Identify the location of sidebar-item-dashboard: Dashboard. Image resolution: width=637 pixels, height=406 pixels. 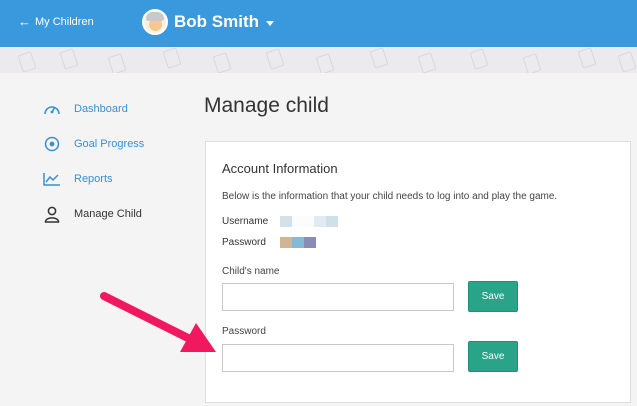
(93, 109).